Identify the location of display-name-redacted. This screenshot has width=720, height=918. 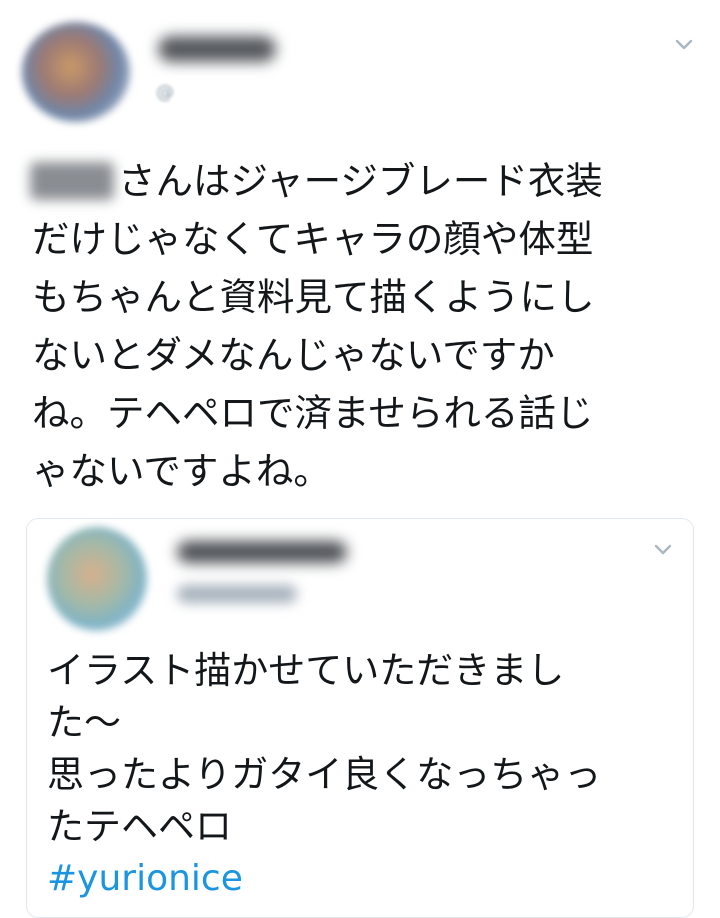
(217, 49).